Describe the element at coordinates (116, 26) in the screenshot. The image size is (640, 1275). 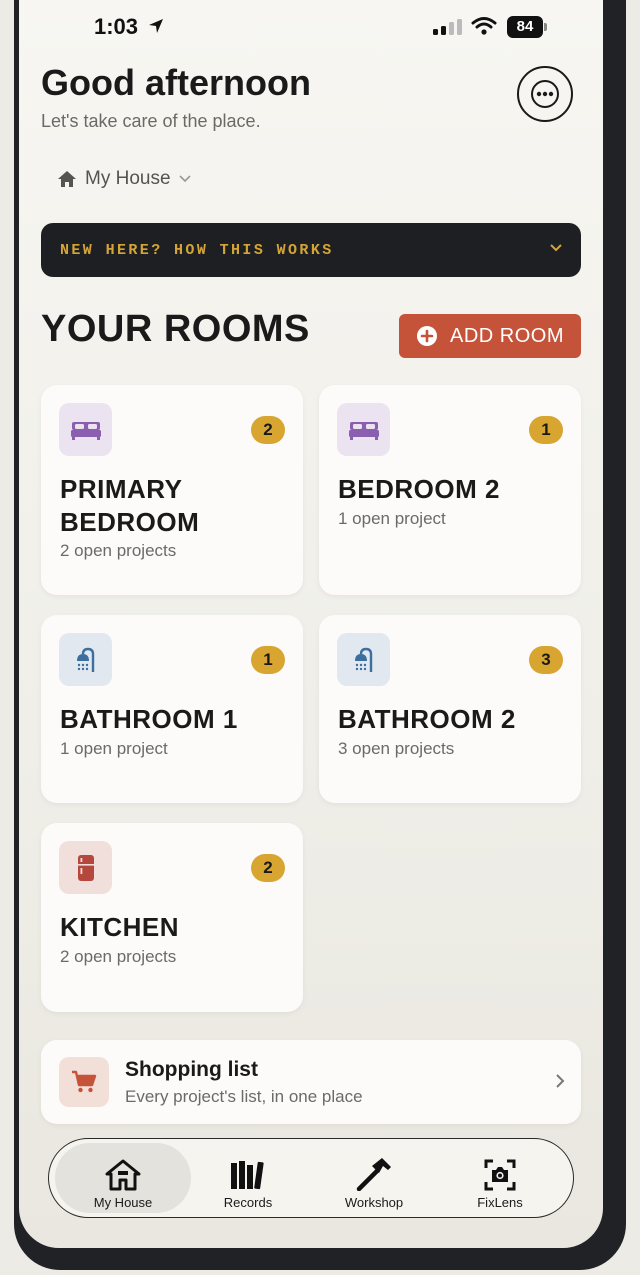
I see `status-time: 1:03` at that location.